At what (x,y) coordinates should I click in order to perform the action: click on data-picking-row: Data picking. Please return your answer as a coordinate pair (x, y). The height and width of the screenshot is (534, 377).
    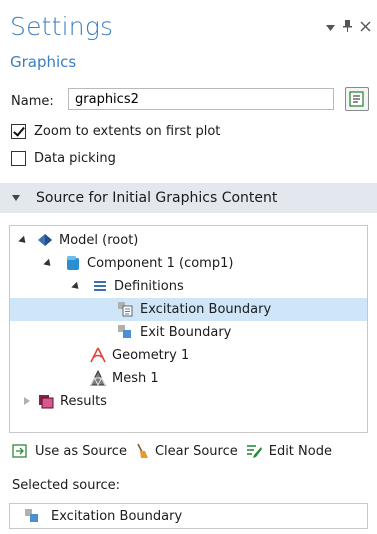
    Looking at the image, I should click on (63, 158).